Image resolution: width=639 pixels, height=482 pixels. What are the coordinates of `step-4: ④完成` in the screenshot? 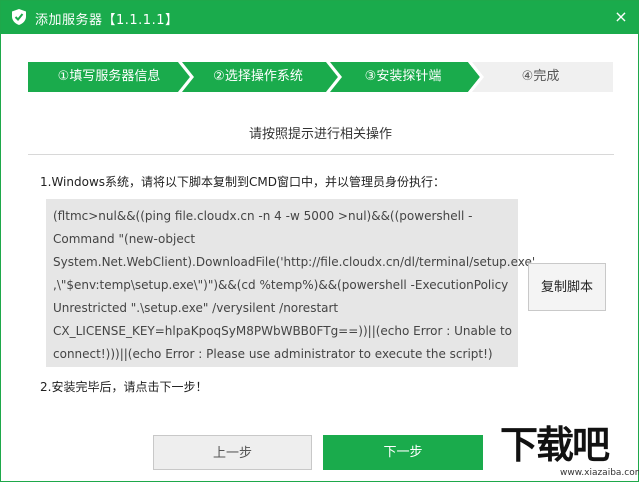 It's located at (540, 77).